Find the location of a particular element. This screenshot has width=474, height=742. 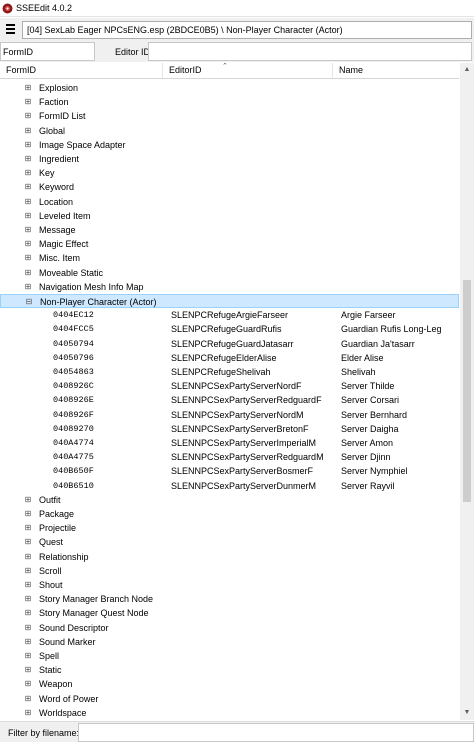

tree-group-row: ⊞ Global is located at coordinates (229, 131).